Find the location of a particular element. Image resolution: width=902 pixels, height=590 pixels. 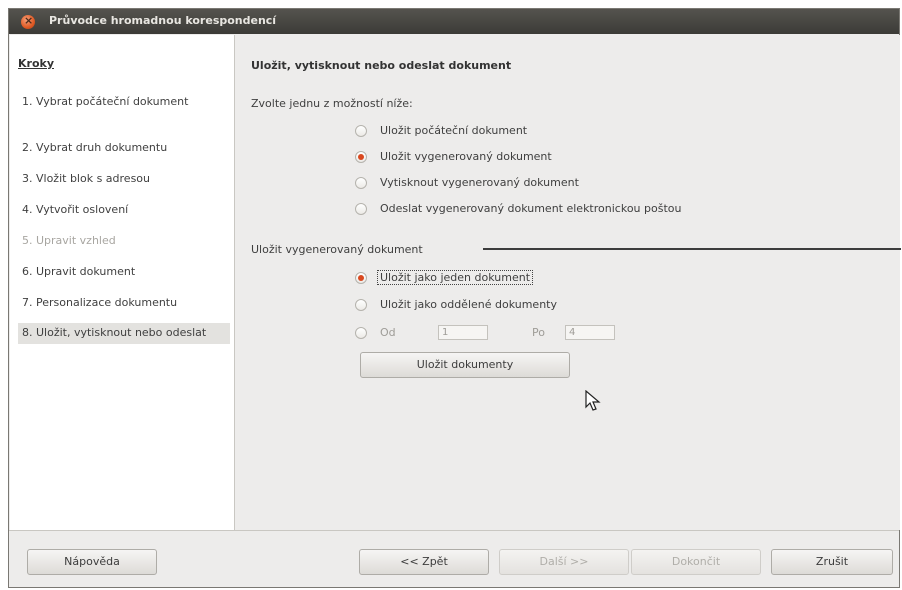

cancel-button: Zrušit is located at coordinates (832, 562).